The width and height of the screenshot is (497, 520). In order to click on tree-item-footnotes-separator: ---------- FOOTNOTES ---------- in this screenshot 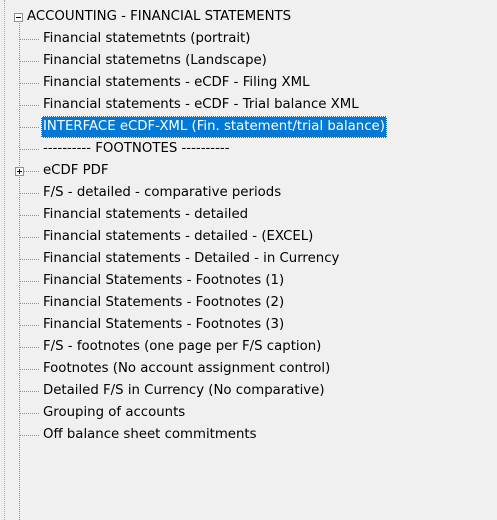, I will do `click(258, 149)`.